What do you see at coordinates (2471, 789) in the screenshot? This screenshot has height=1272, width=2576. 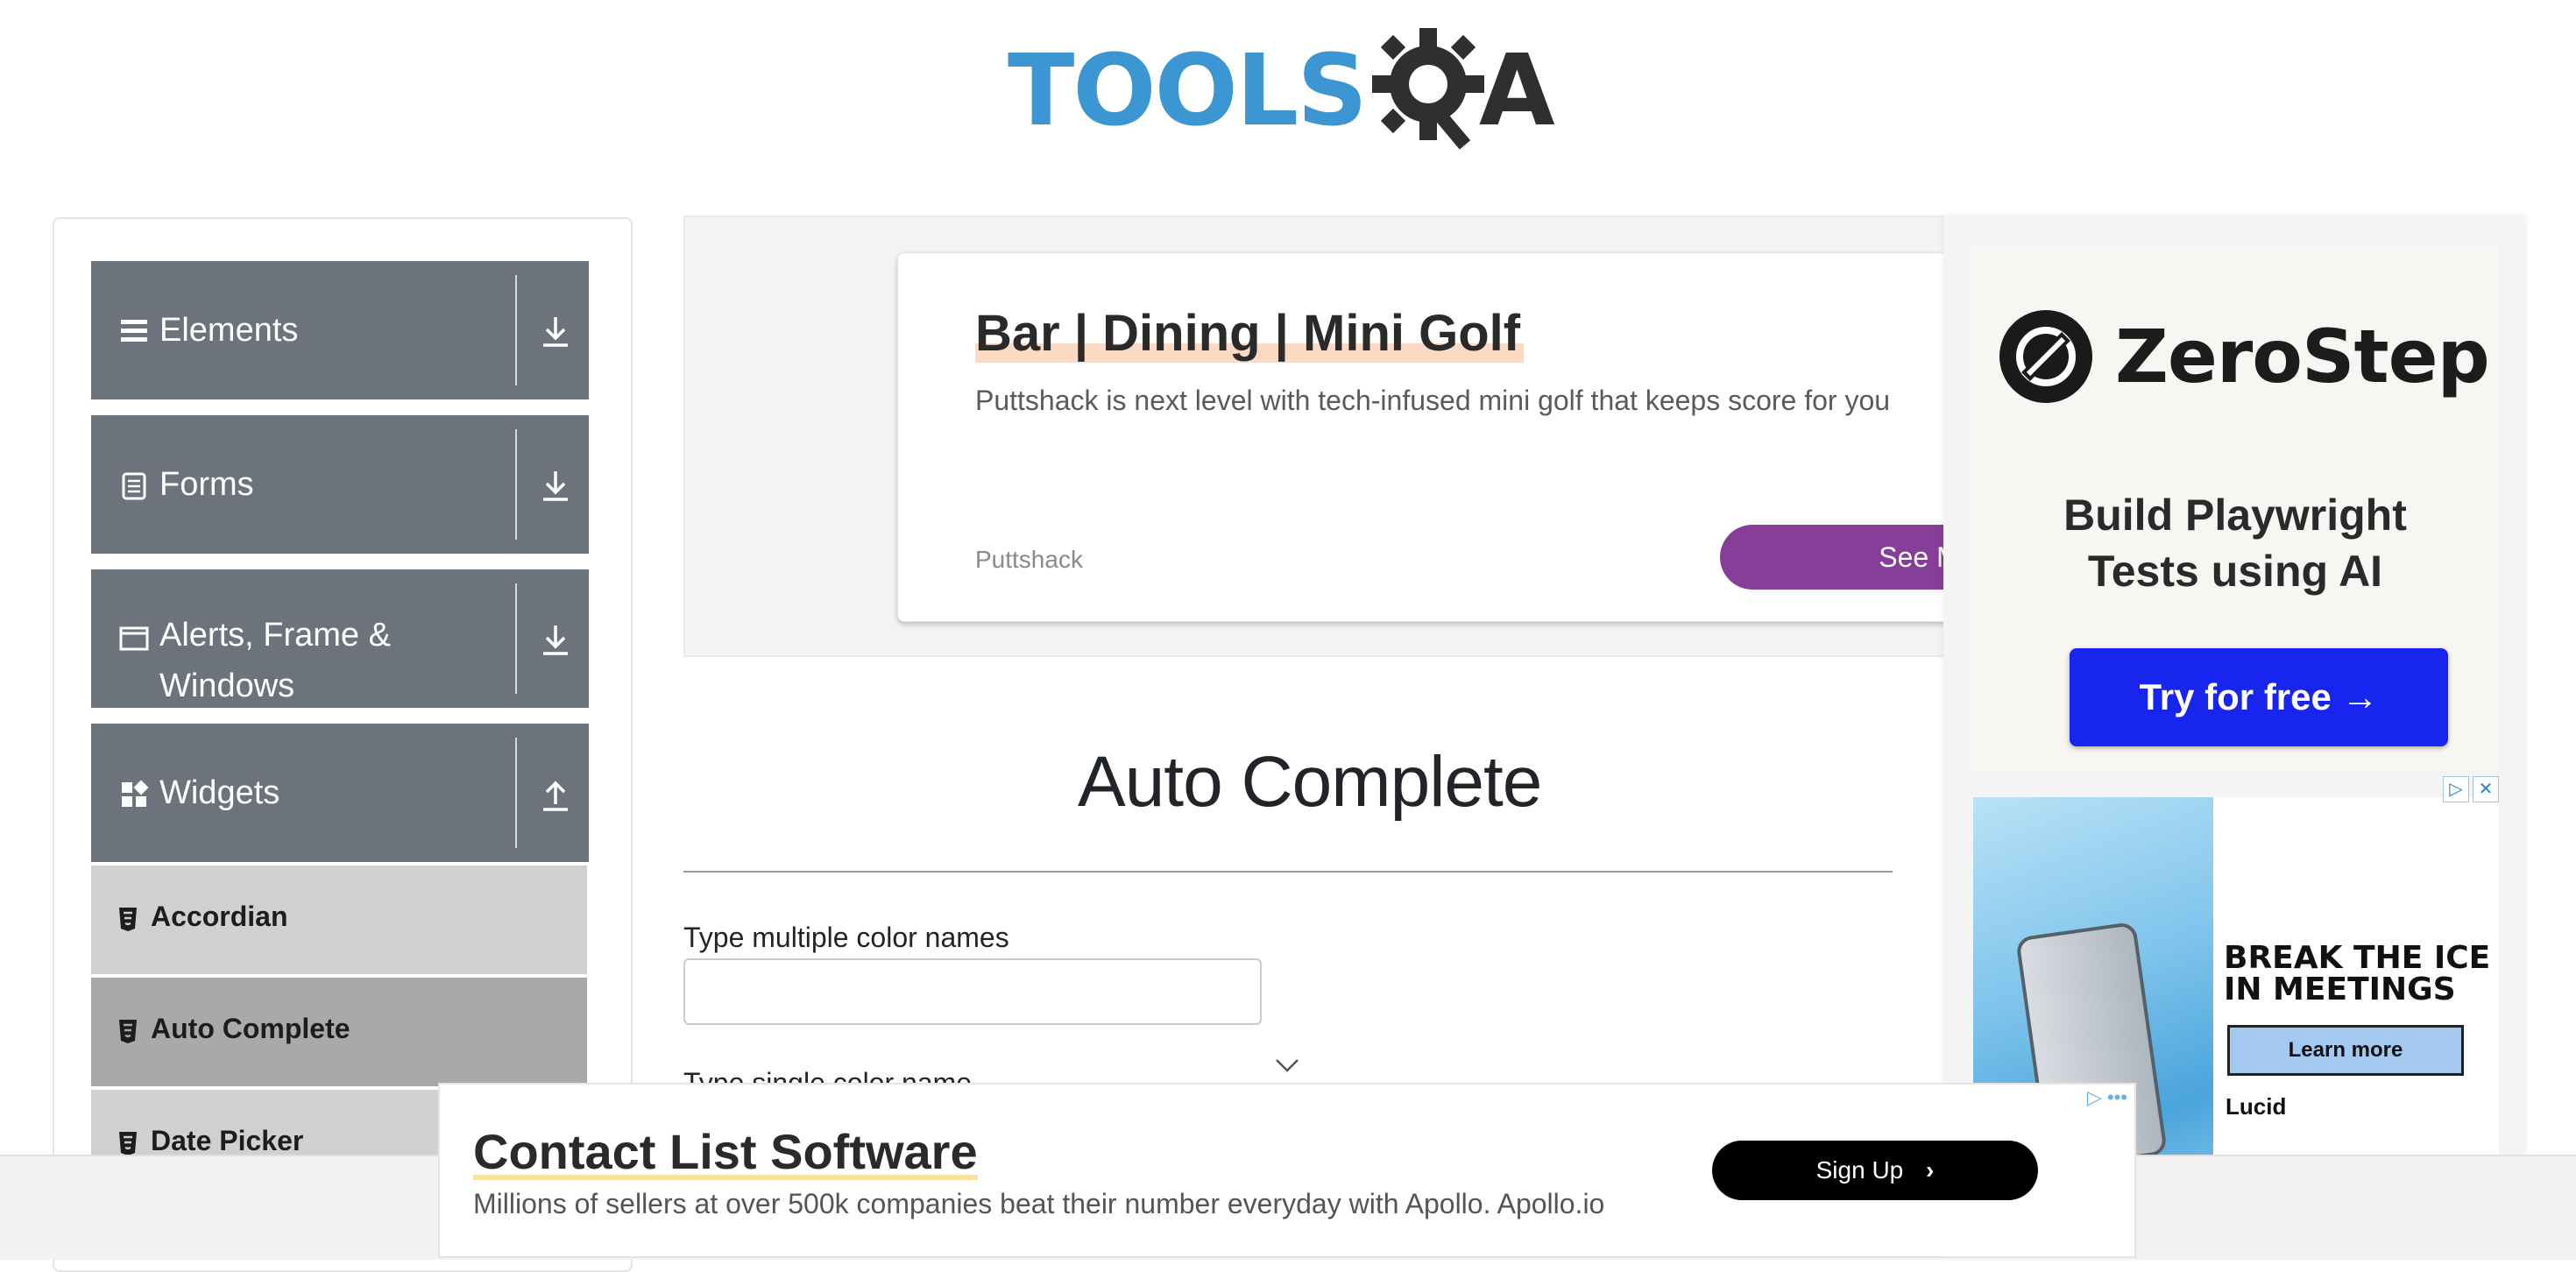 I see `ad-choices: ▷ ✕` at bounding box center [2471, 789].